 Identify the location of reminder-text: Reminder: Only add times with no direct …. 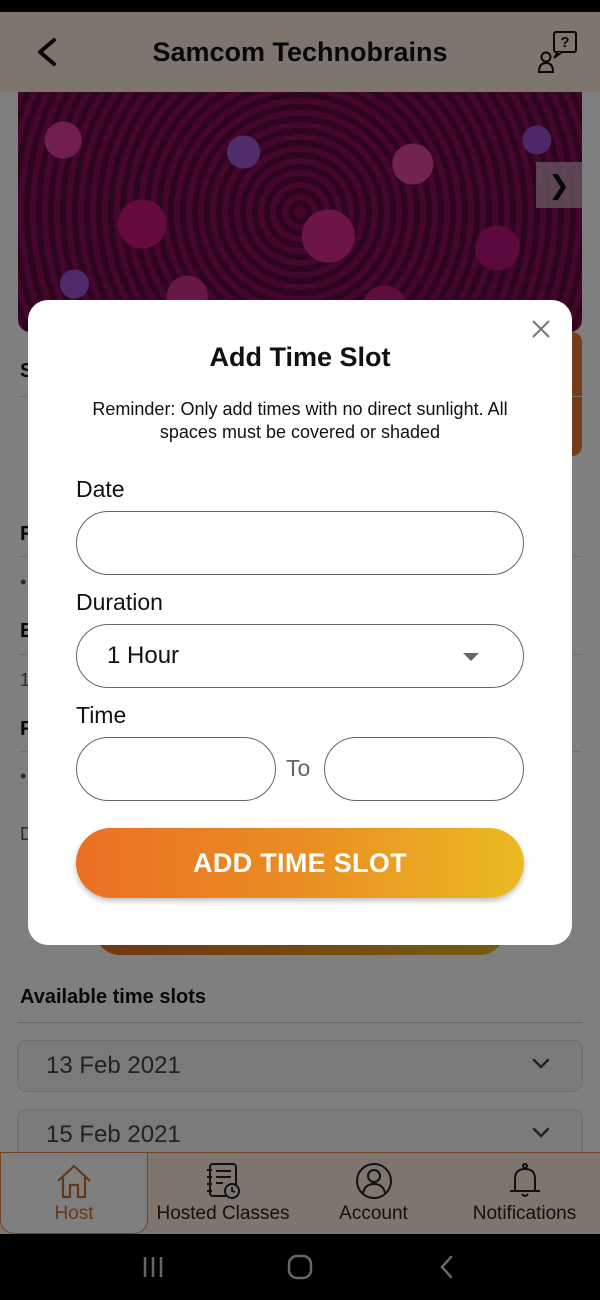
(300, 420).